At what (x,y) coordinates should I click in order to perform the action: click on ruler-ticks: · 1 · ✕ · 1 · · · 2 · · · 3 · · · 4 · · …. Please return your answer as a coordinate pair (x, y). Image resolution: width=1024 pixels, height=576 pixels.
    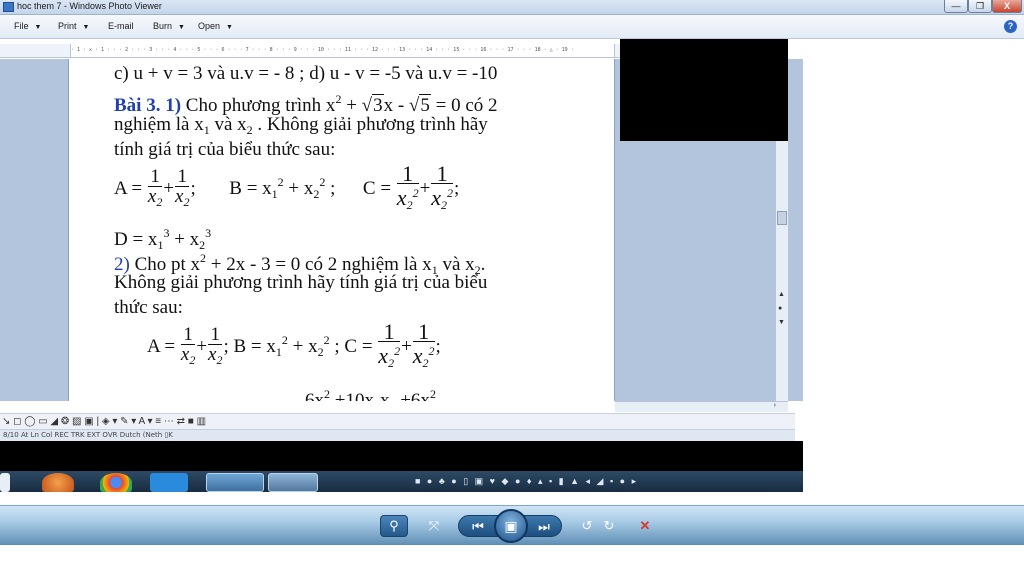
    Looking at the image, I should click on (342, 50).